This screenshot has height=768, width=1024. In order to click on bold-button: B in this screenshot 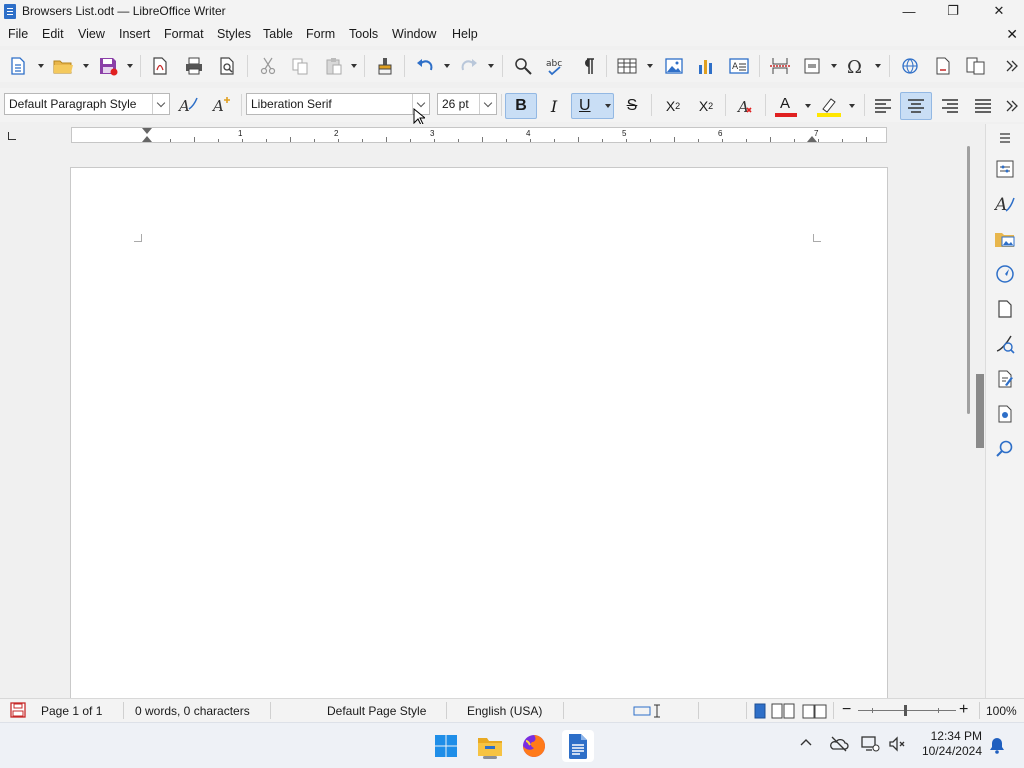, I will do `click(521, 106)`.